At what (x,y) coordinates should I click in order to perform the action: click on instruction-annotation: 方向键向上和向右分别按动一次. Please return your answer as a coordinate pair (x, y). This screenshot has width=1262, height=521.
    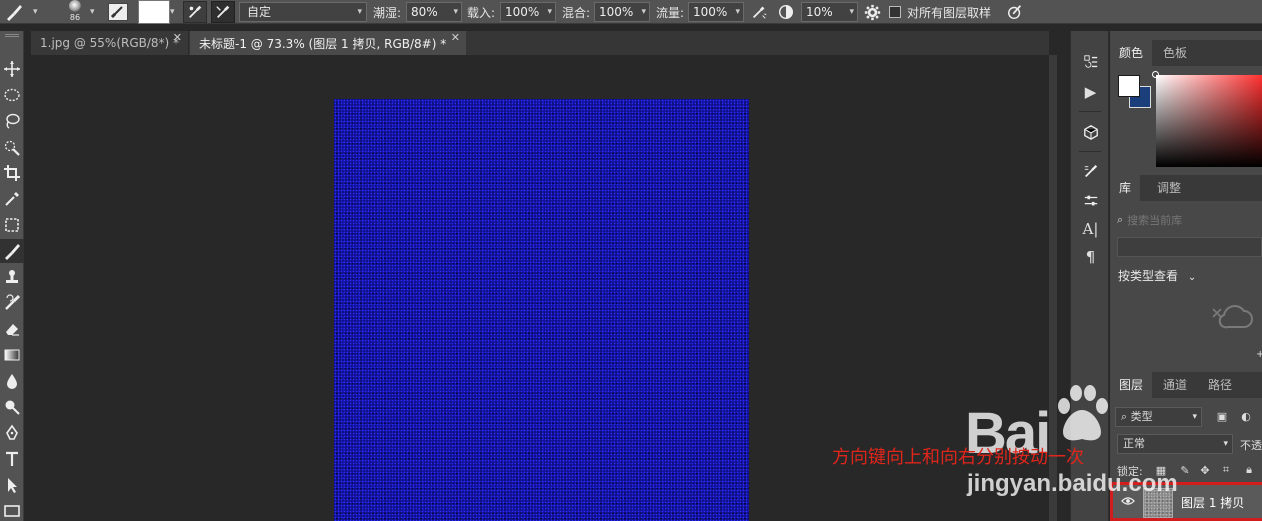
    Looking at the image, I should click on (958, 457).